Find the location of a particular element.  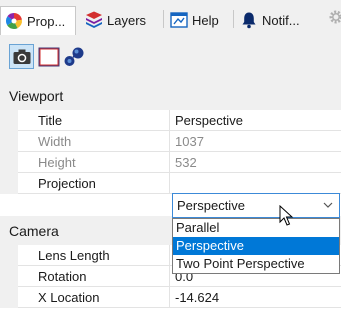

material-button is located at coordinates (73, 56).